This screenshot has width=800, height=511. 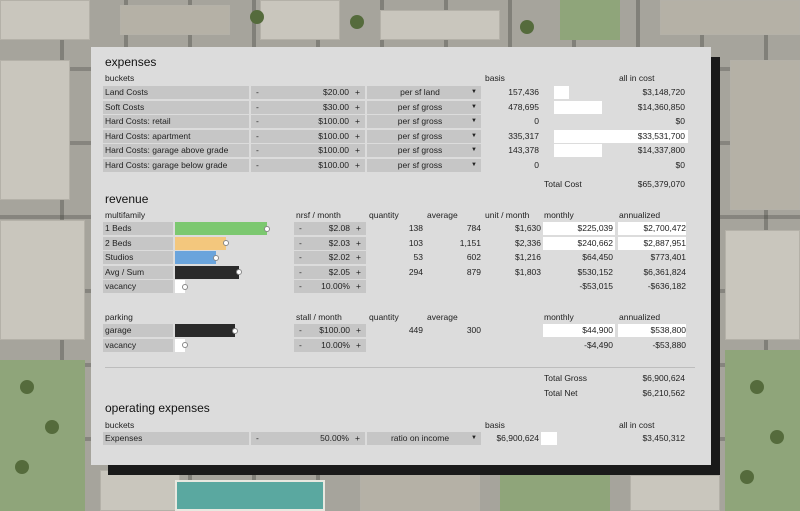 What do you see at coordinates (415, 271) in the screenshot?
I see `quantity-value: 294` at bounding box center [415, 271].